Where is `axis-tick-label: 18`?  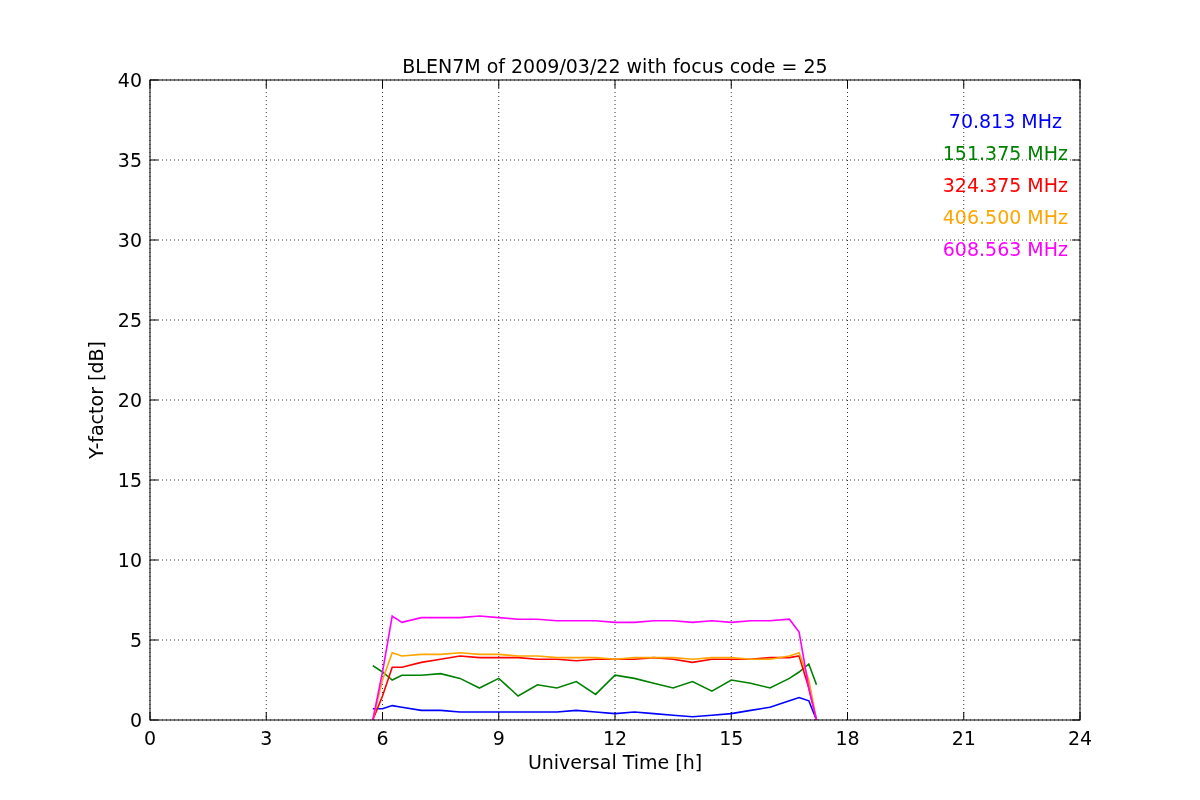
axis-tick-label: 18 is located at coordinates (847, 738).